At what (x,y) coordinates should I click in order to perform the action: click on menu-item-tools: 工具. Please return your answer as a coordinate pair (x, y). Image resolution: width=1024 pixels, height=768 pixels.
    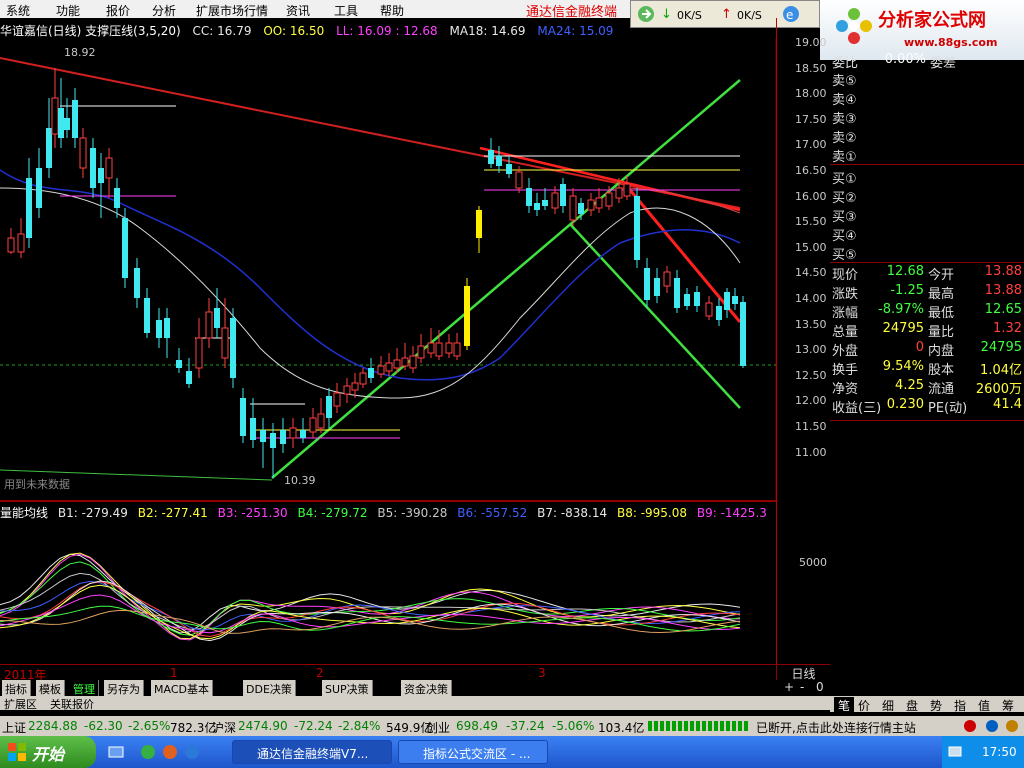
    Looking at the image, I should click on (346, 10).